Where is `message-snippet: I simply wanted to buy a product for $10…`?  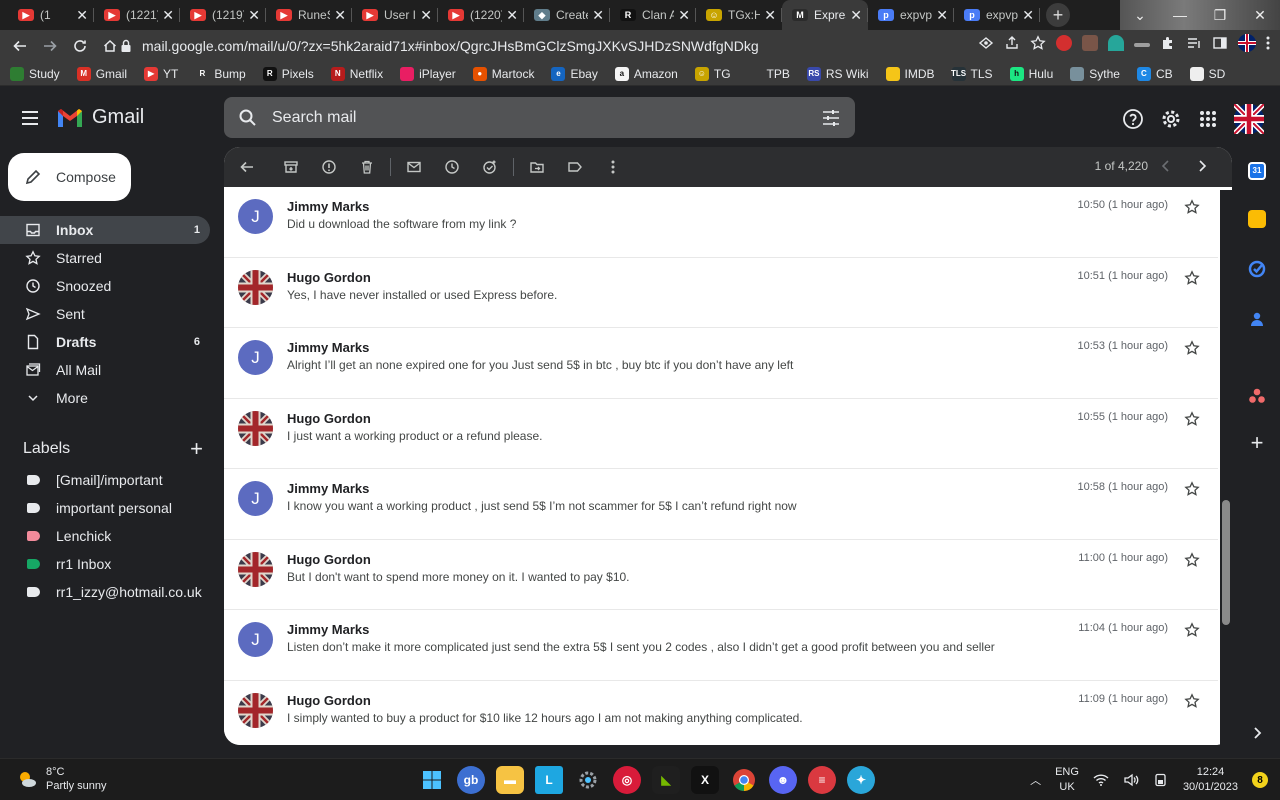 message-snippet: I simply wanted to buy a product for $10… is located at coordinates (545, 718).